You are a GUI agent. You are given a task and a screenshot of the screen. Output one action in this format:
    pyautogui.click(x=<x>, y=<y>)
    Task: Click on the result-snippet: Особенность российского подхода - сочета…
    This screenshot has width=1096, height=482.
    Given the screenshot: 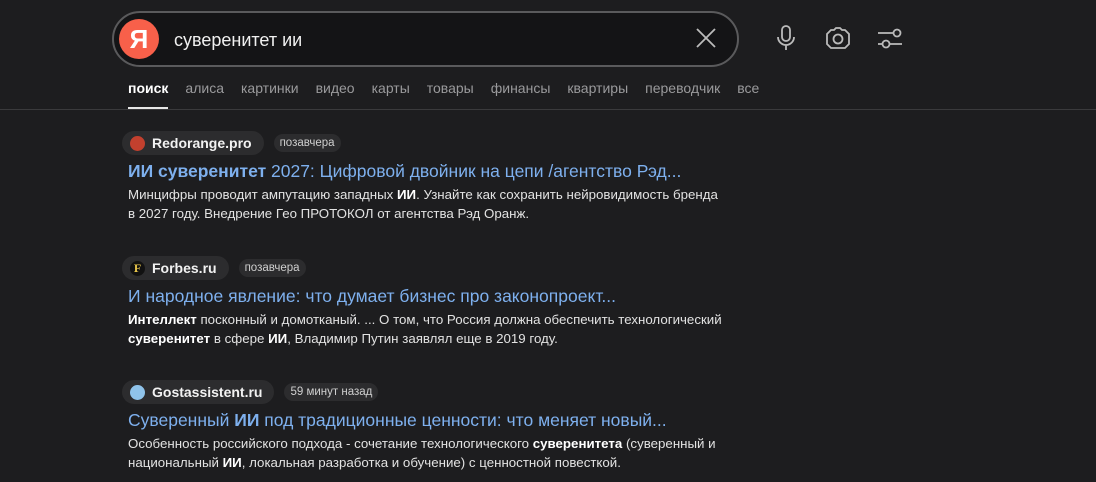 What is the action you would take?
    pyautogui.click(x=425, y=453)
    